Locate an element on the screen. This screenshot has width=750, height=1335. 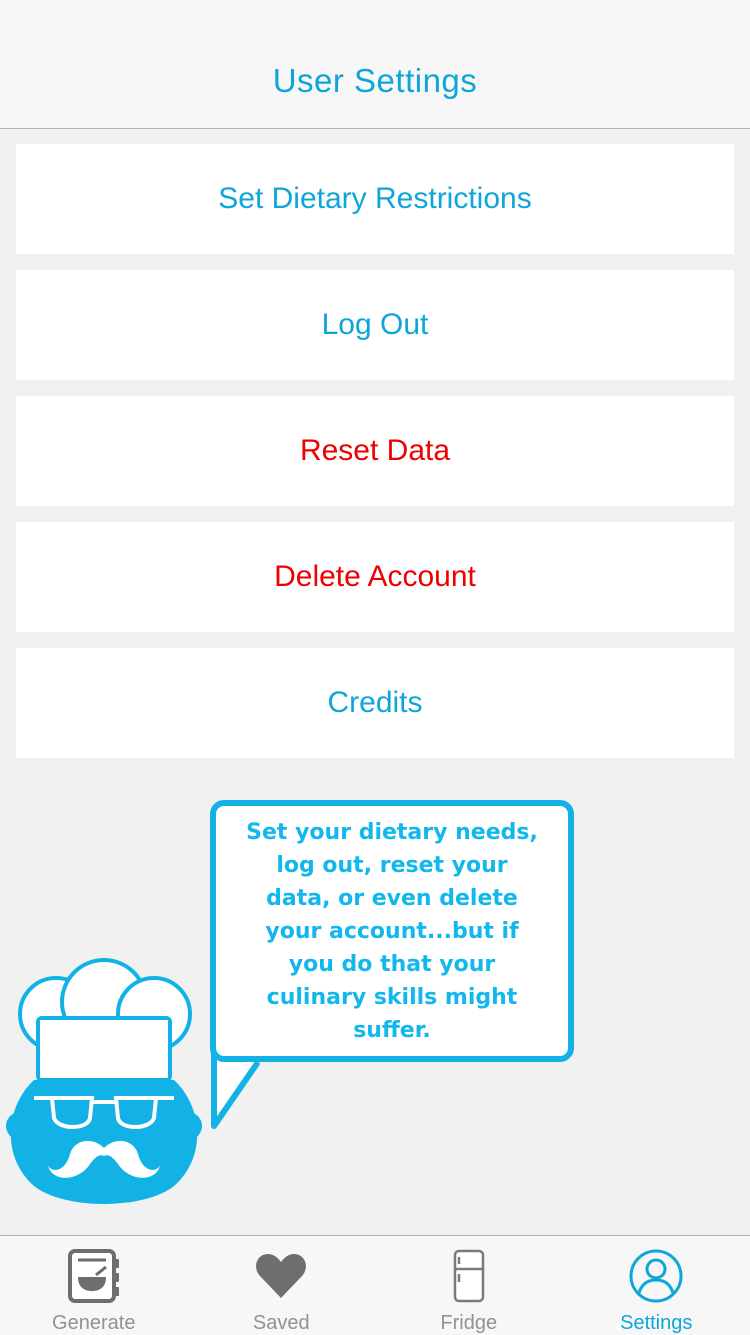
tab-label: Generate is located at coordinates (94, 1323).